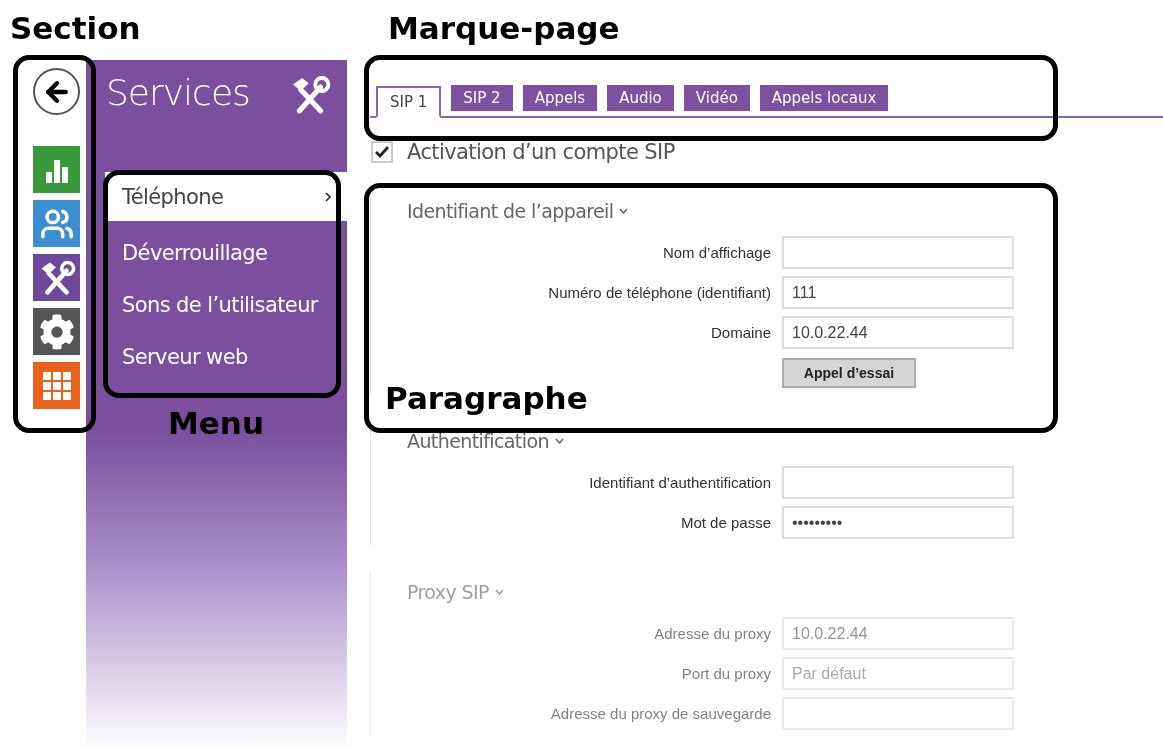 This screenshot has width=1163, height=747. What do you see at coordinates (785, 441) in the screenshot?
I see `section-header: Authentification` at bounding box center [785, 441].